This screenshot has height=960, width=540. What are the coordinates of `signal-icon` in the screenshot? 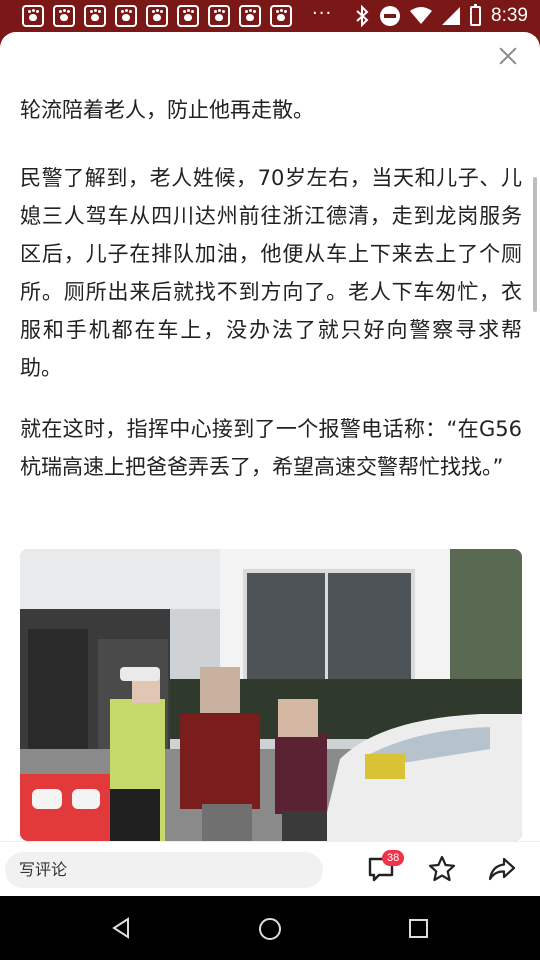 It's located at (451, 16).